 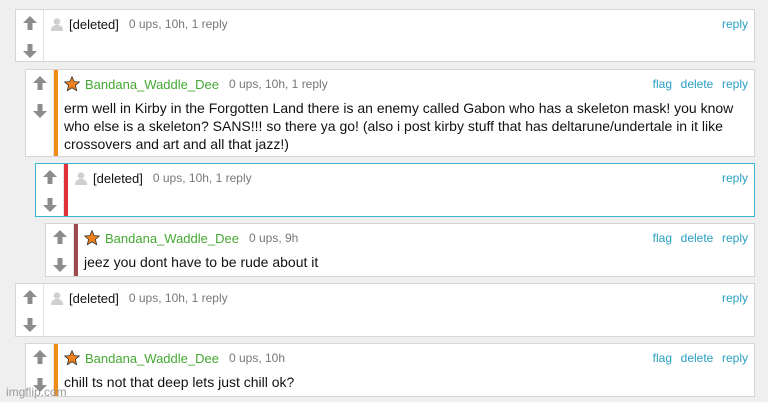 What do you see at coordinates (257, 358) in the screenshot?
I see `comment-meta: 0 ups, 10h` at bounding box center [257, 358].